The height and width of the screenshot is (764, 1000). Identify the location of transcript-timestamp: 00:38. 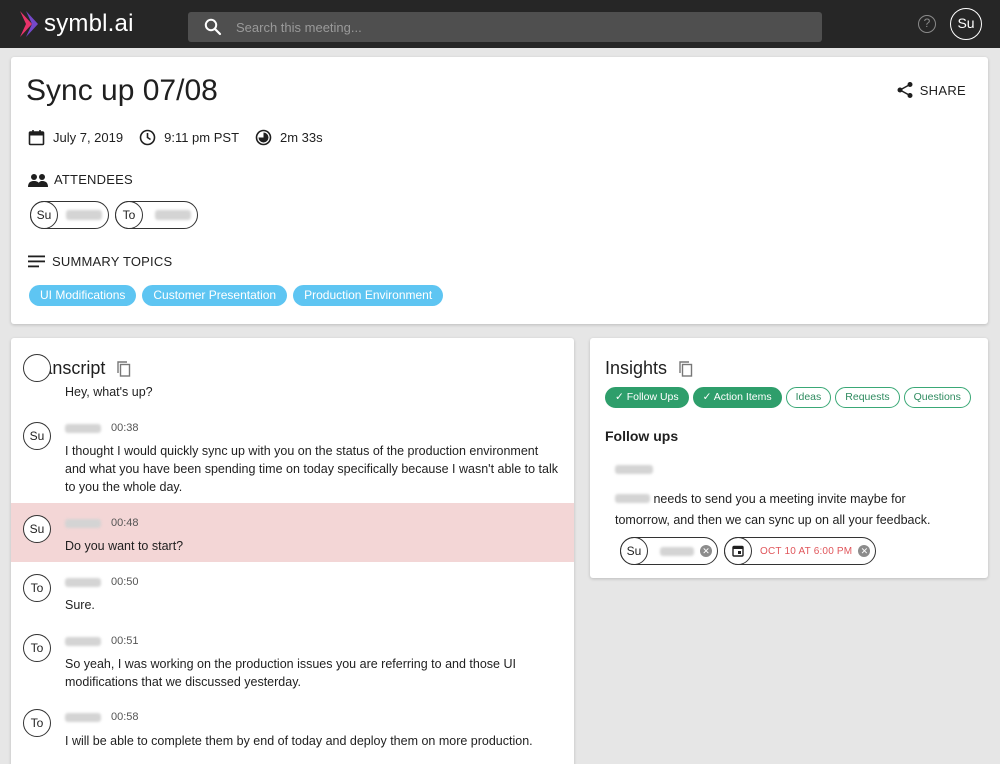
(125, 428).